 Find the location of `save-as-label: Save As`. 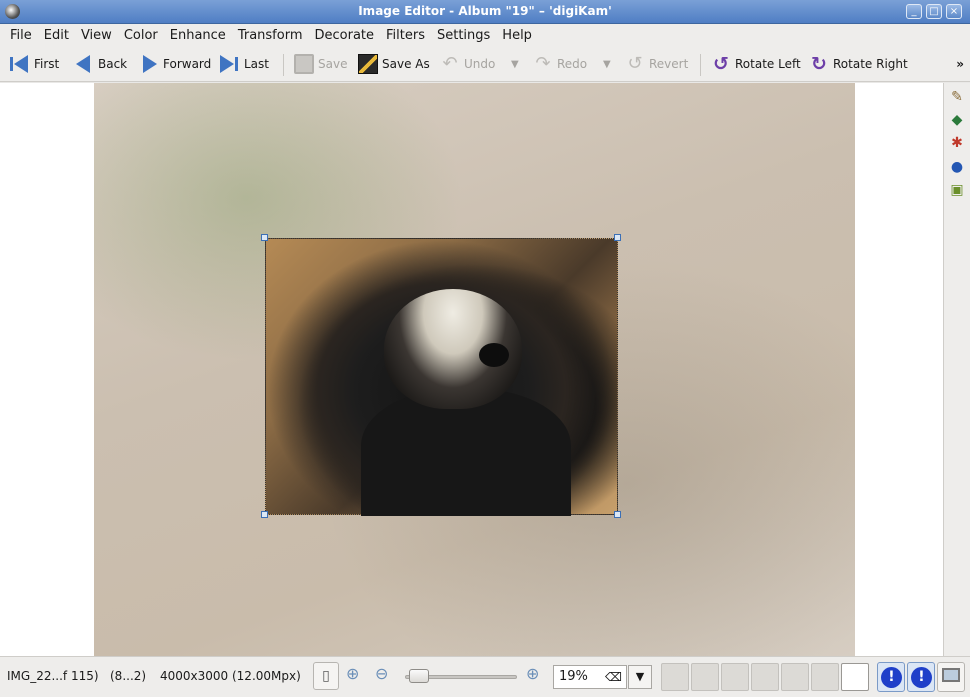

save-as-label: Save As is located at coordinates (406, 64).